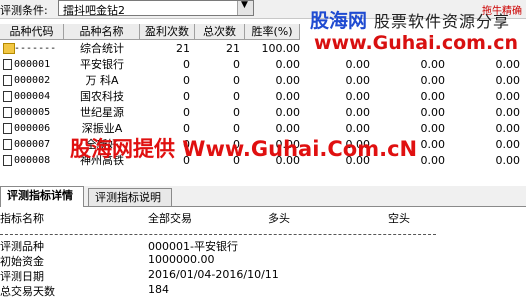 This screenshot has height=299, width=526. I want to click on detail-value: 184, so click(158, 289).